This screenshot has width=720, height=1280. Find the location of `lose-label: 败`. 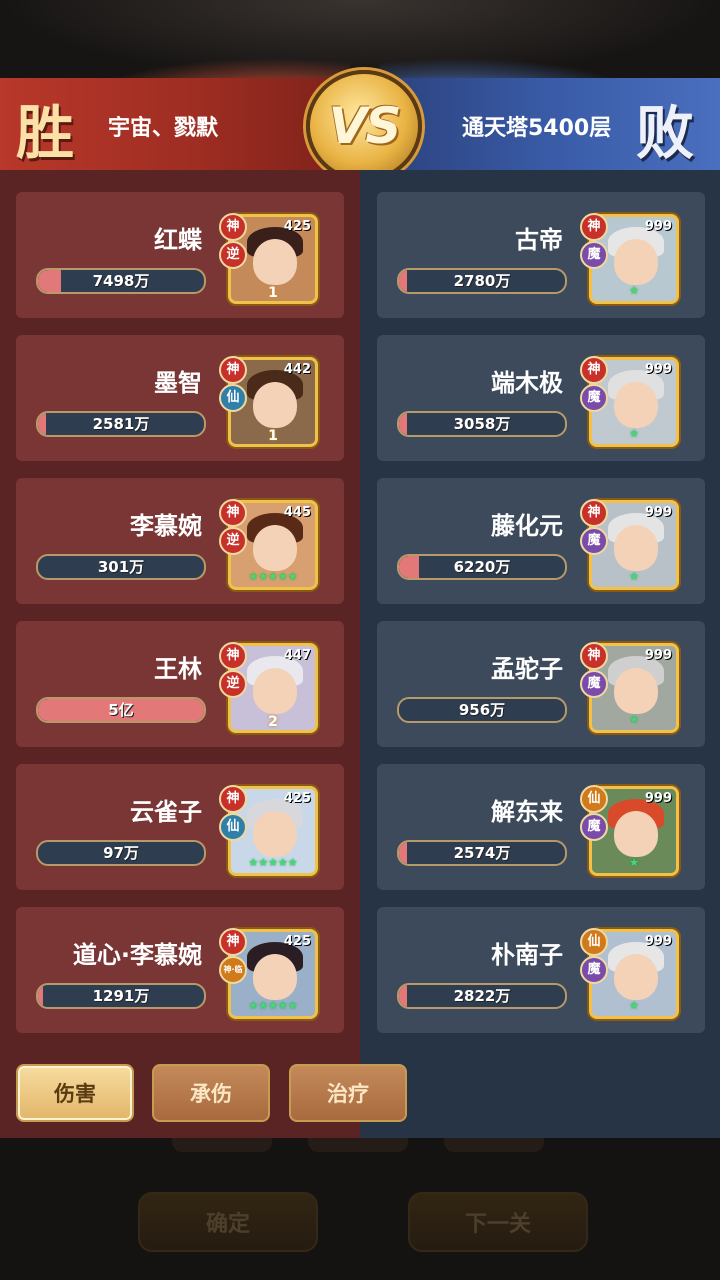

lose-label: 败 is located at coordinates (665, 133).